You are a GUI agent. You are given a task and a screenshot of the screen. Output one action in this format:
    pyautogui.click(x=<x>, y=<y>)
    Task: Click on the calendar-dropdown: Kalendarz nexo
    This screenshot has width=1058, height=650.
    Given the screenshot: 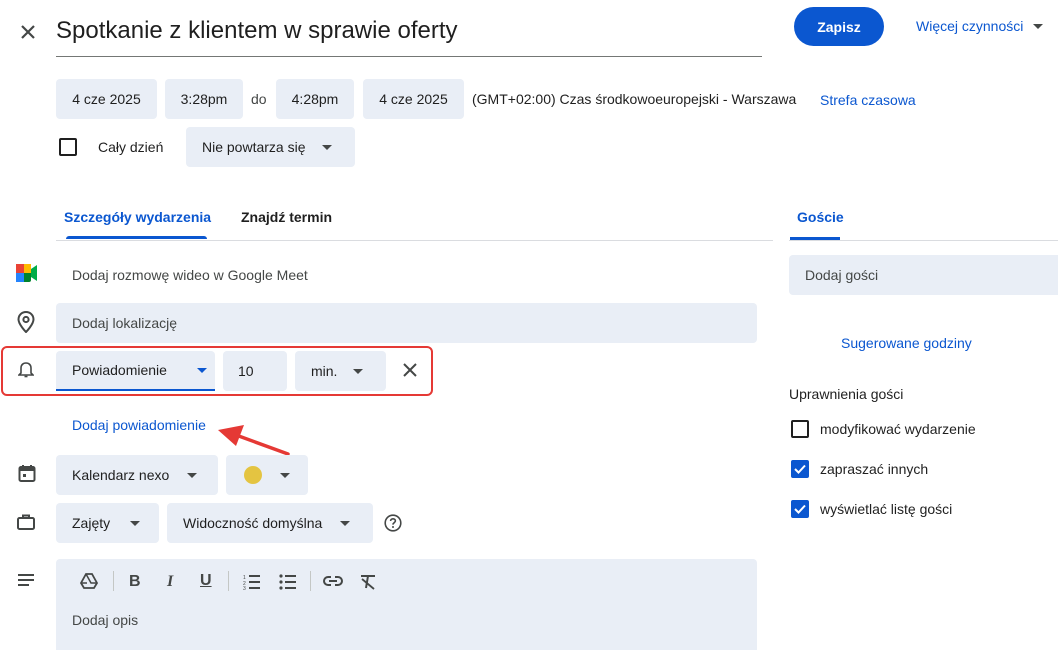 What is the action you would take?
    pyautogui.click(x=137, y=475)
    